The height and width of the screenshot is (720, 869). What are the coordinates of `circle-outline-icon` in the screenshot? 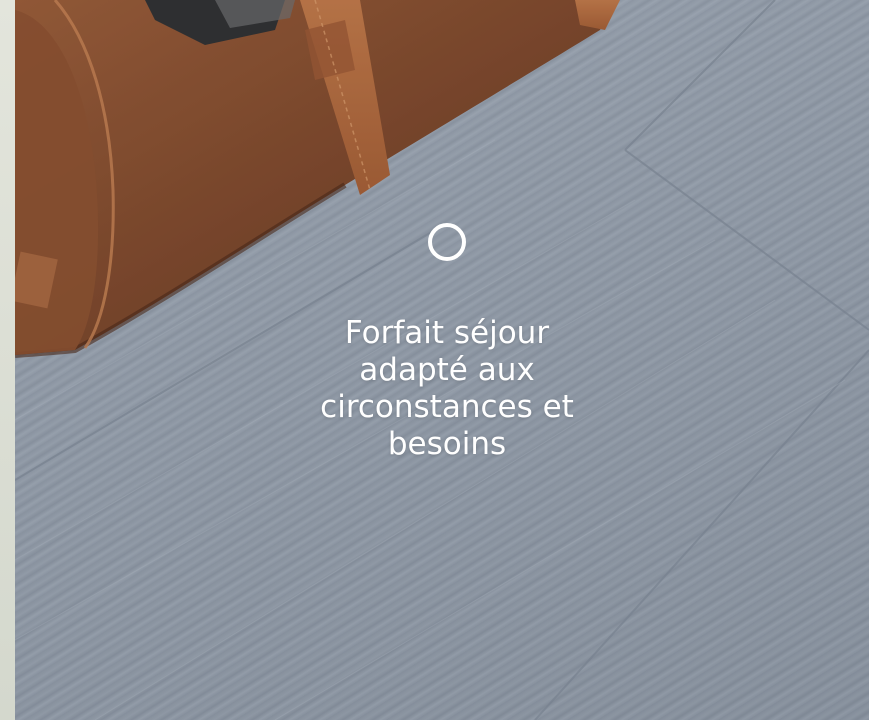 It's located at (447, 242).